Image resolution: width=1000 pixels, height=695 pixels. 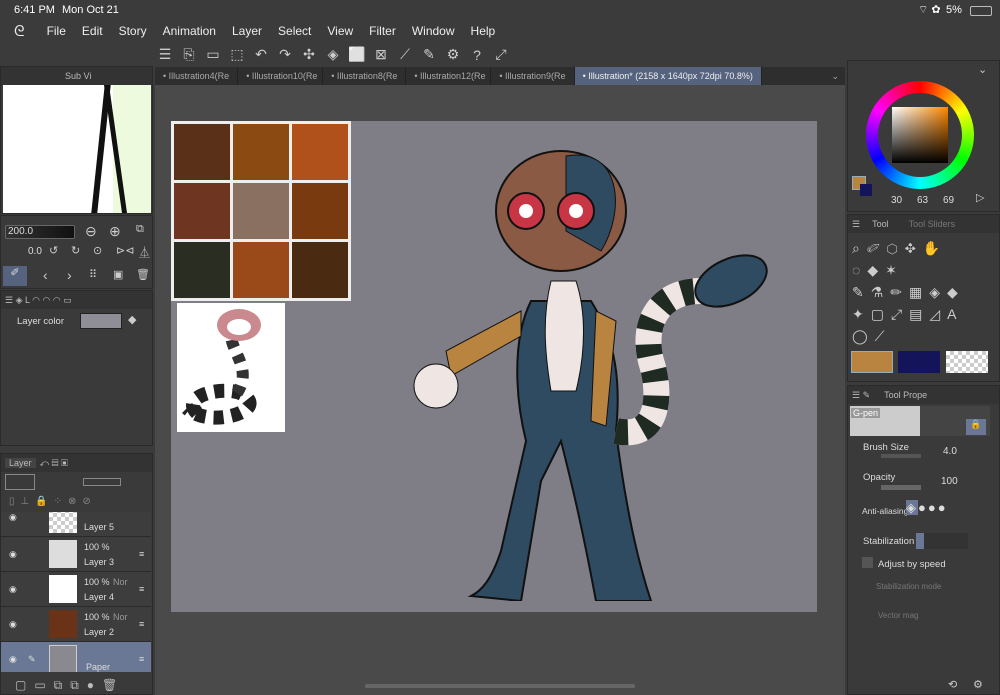 I want to click on undo-icon: ↶, so click(x=261, y=54).